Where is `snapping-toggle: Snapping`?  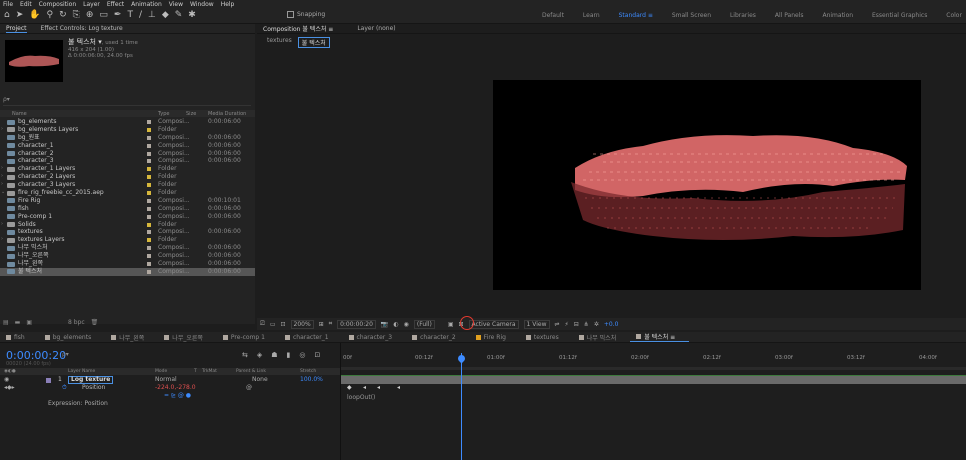 snapping-toggle: Snapping is located at coordinates (306, 14).